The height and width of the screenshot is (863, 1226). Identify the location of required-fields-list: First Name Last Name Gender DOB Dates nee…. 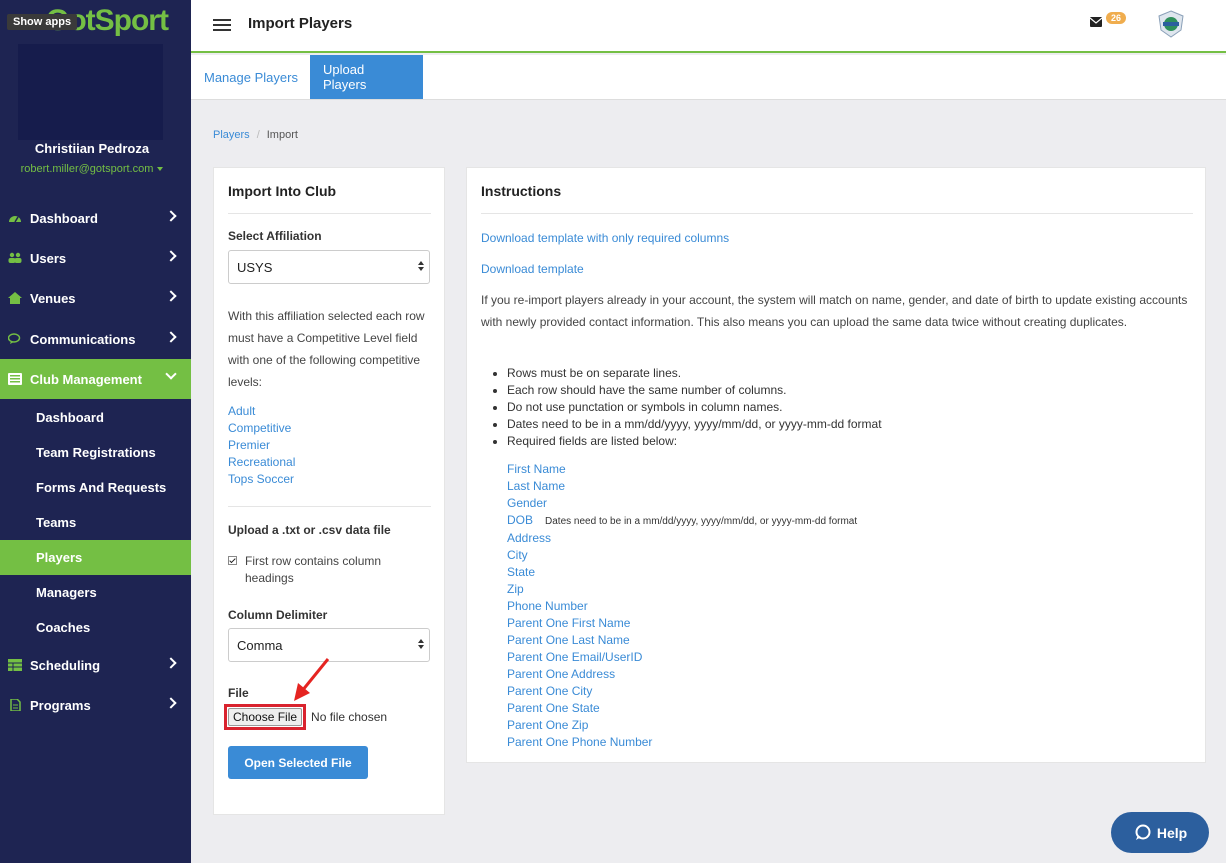
(682, 606).